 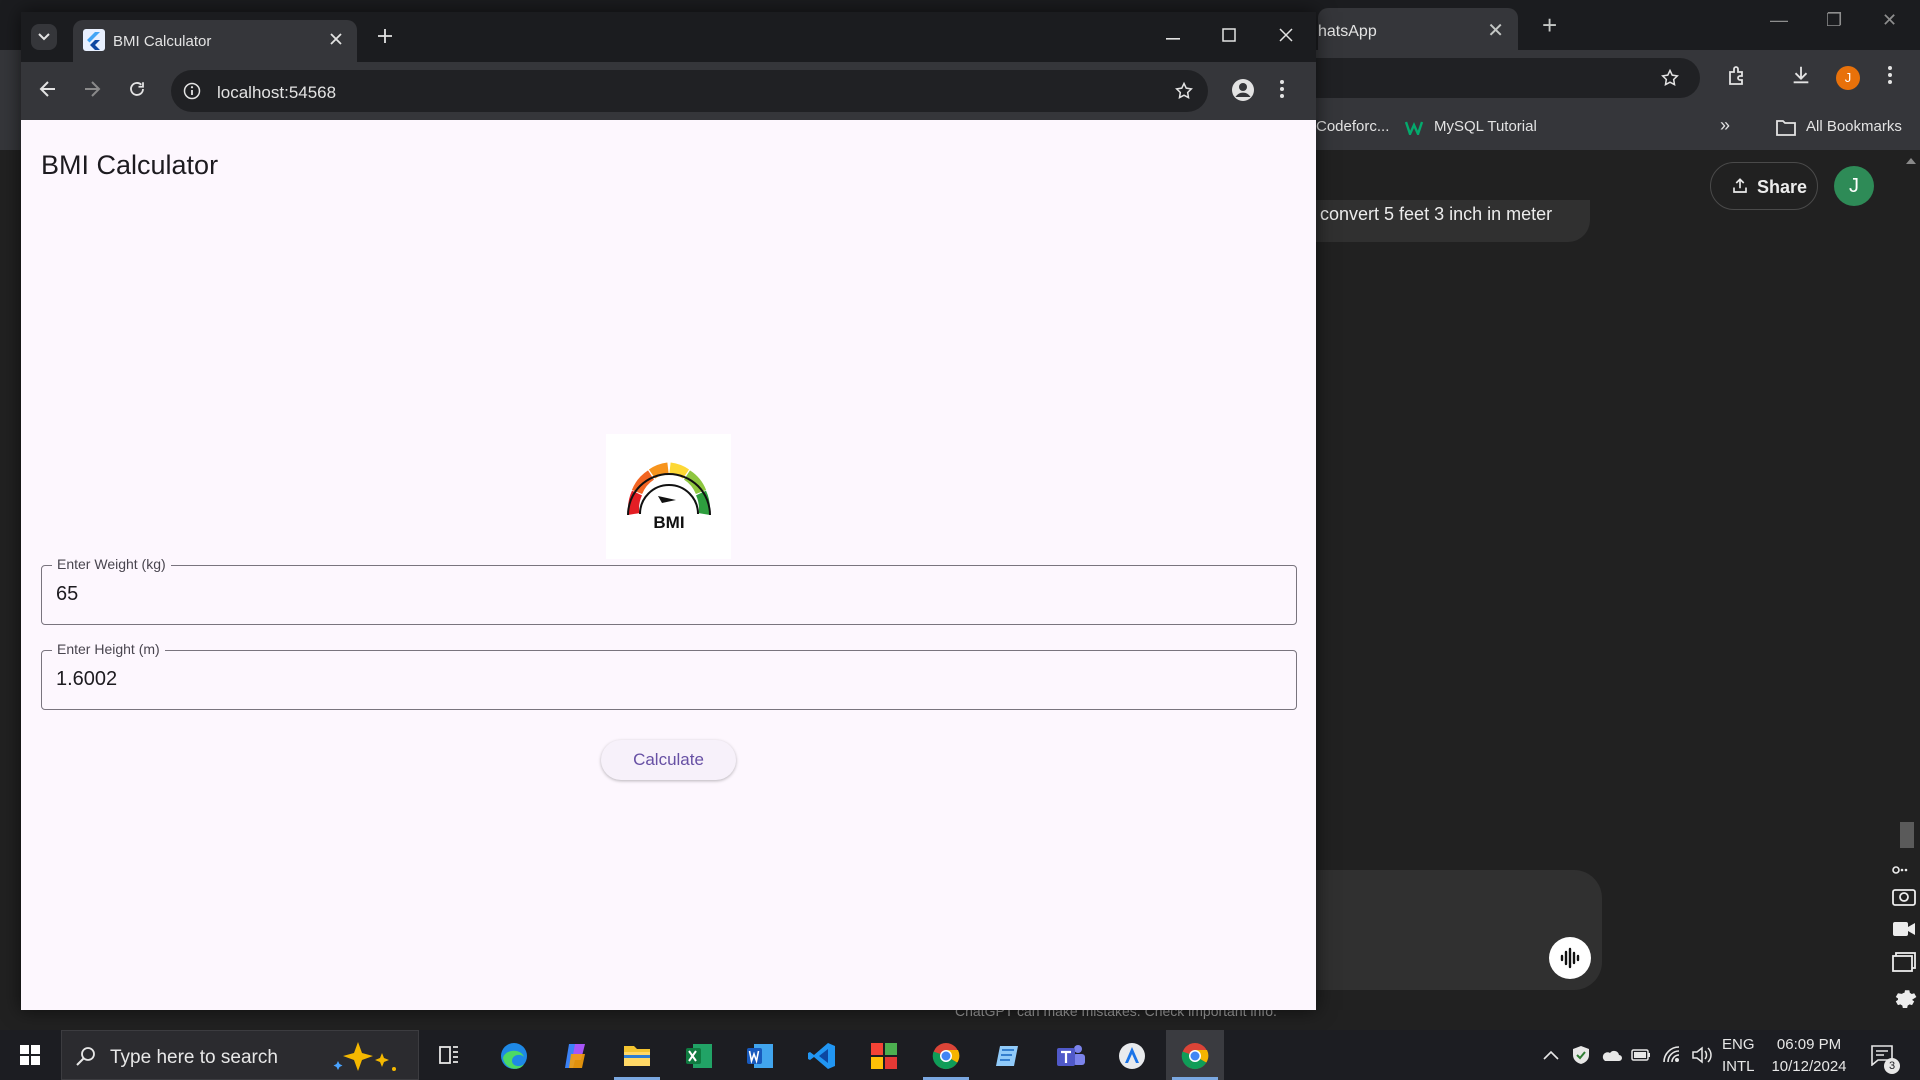 I want to click on back-arrow-icon, so click(x=48, y=89).